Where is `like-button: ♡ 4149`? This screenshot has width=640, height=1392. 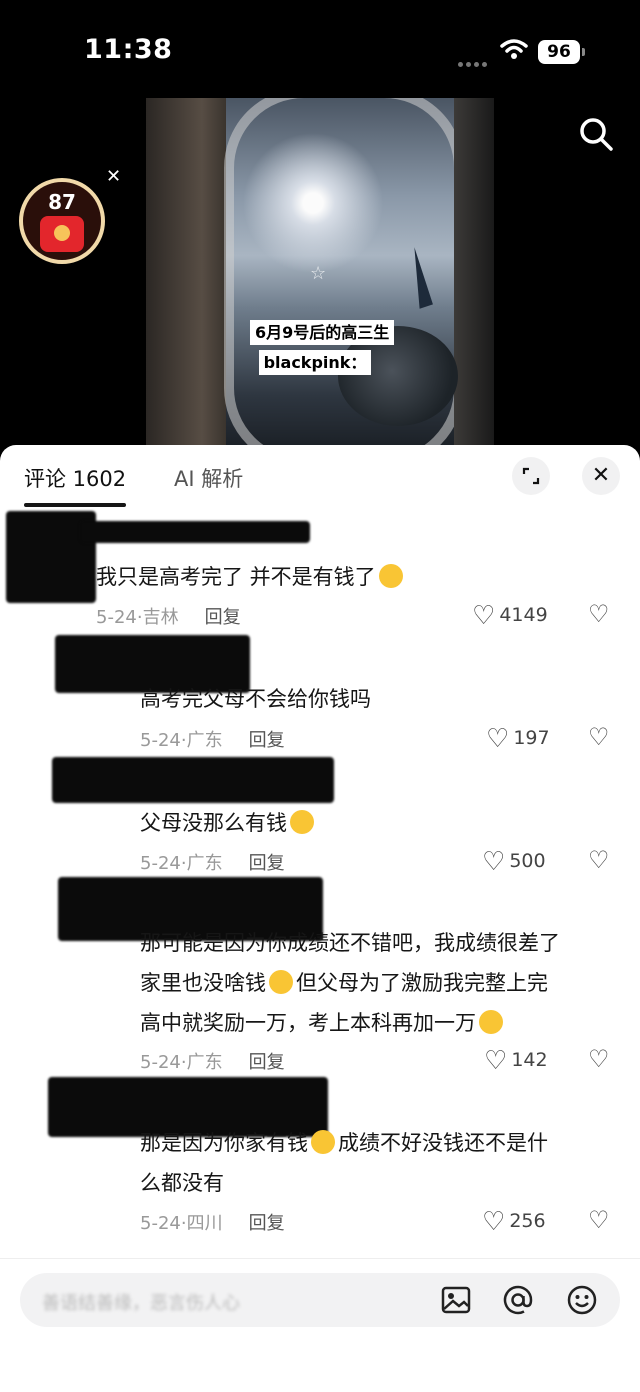
like-button: ♡ 4149 is located at coordinates (510, 616).